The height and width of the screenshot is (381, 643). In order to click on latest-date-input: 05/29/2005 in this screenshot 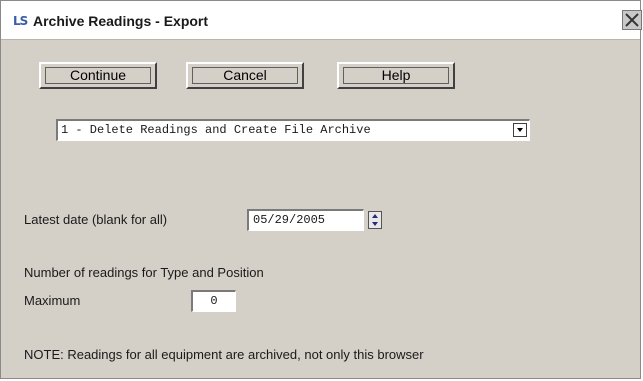, I will do `click(305, 220)`.